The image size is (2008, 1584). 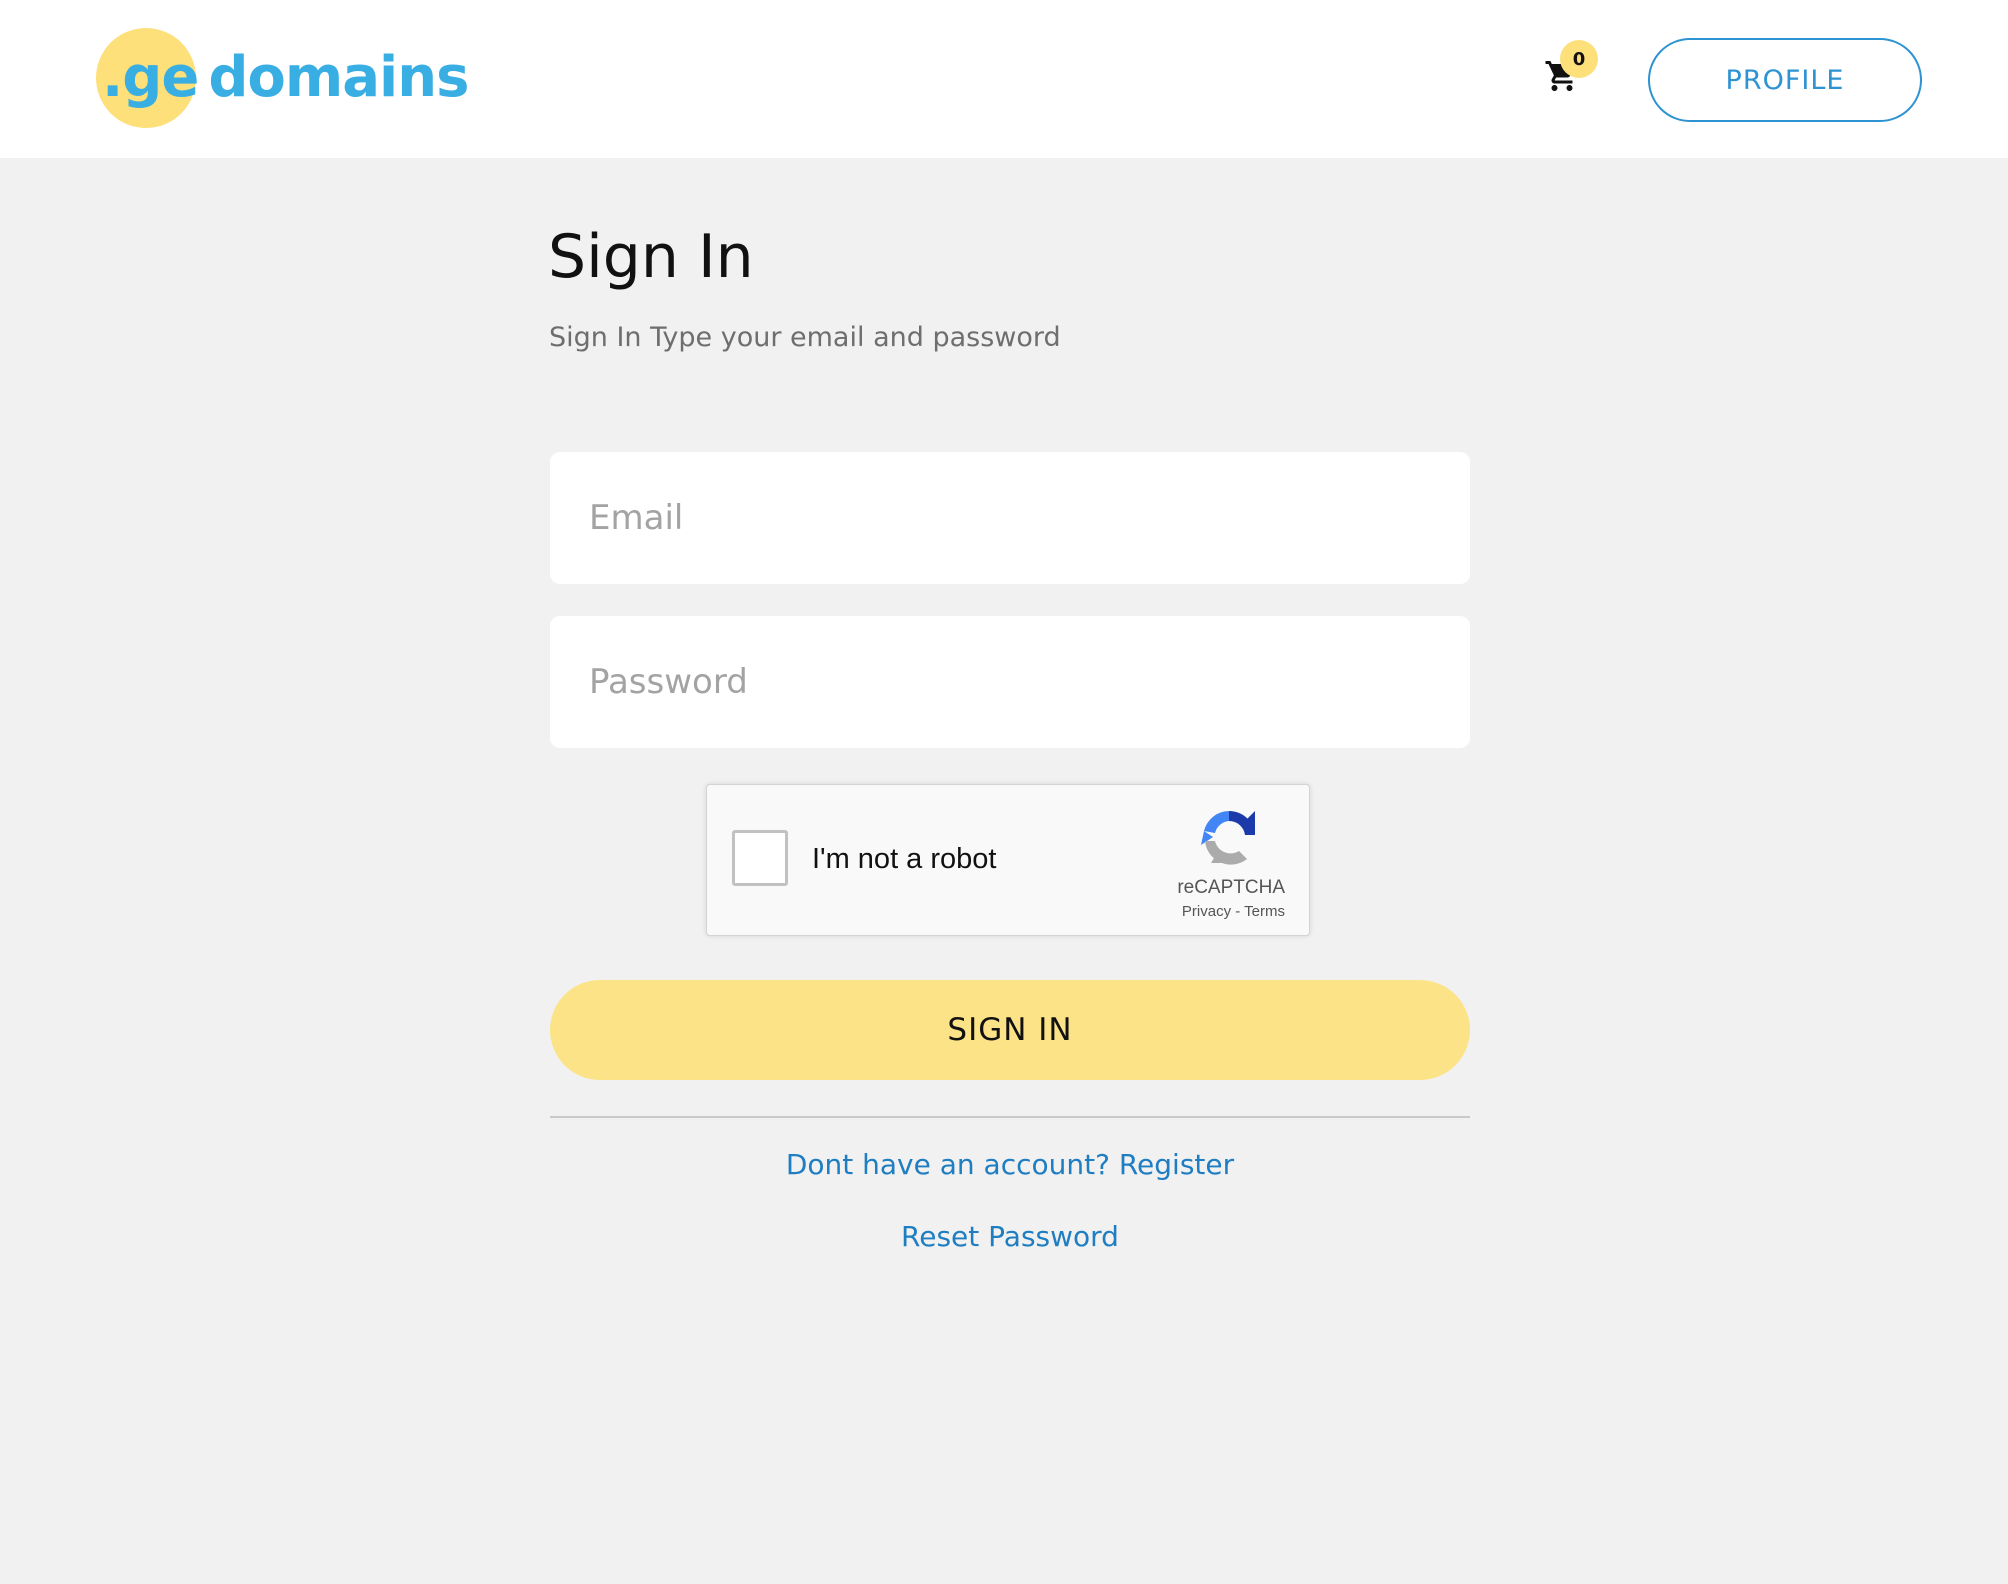 What do you see at coordinates (1231, 887) in the screenshot?
I see `recaptcha-brand: reCAPTCHA` at bounding box center [1231, 887].